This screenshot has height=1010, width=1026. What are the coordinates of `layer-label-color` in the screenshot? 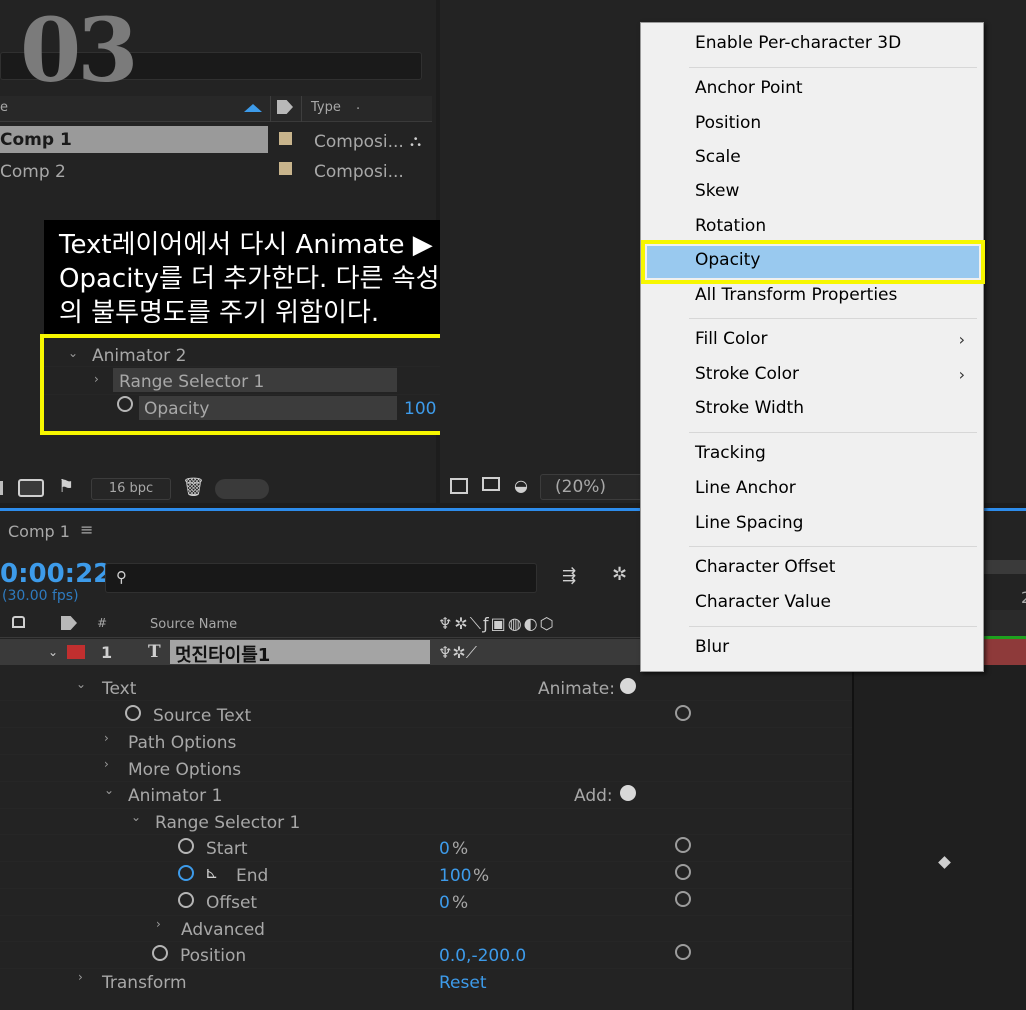 It's located at (76, 652).